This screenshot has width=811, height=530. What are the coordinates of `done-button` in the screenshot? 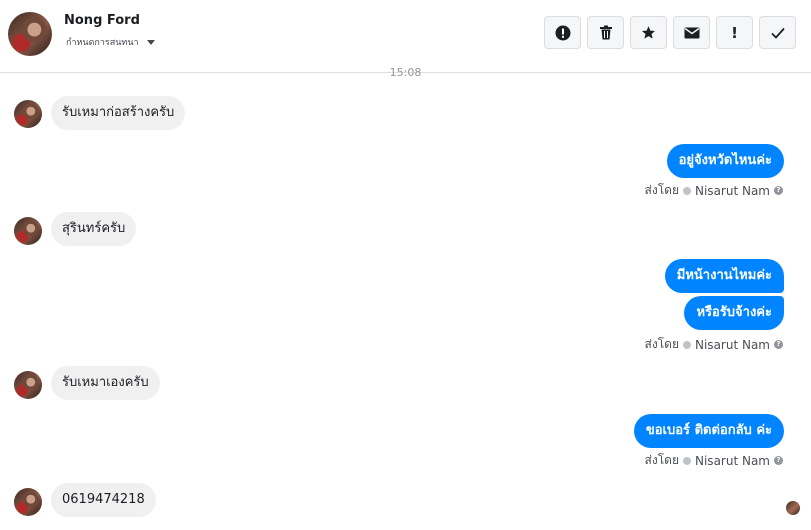 It's located at (777, 32).